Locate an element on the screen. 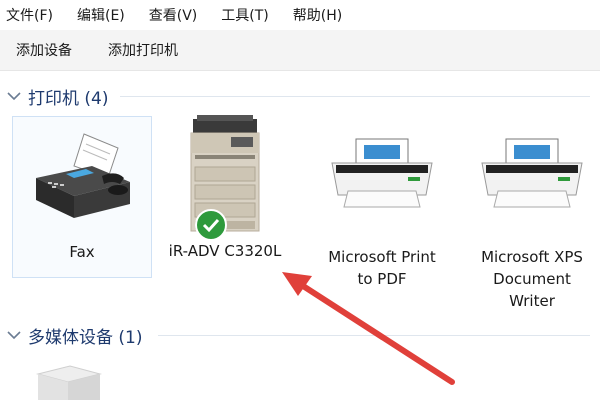  menu-bar: 文件(F) 编辑(E) 查看(V) 工具(T) 帮助(H) is located at coordinates (300, 15).